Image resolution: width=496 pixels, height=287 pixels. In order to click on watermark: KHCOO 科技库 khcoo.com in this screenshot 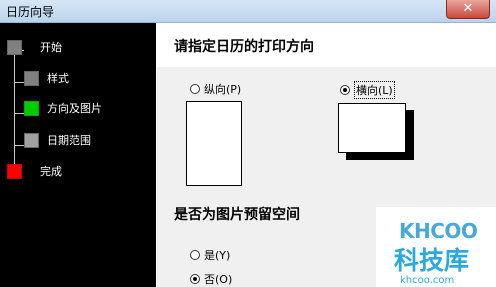, I will do `click(436, 247)`.